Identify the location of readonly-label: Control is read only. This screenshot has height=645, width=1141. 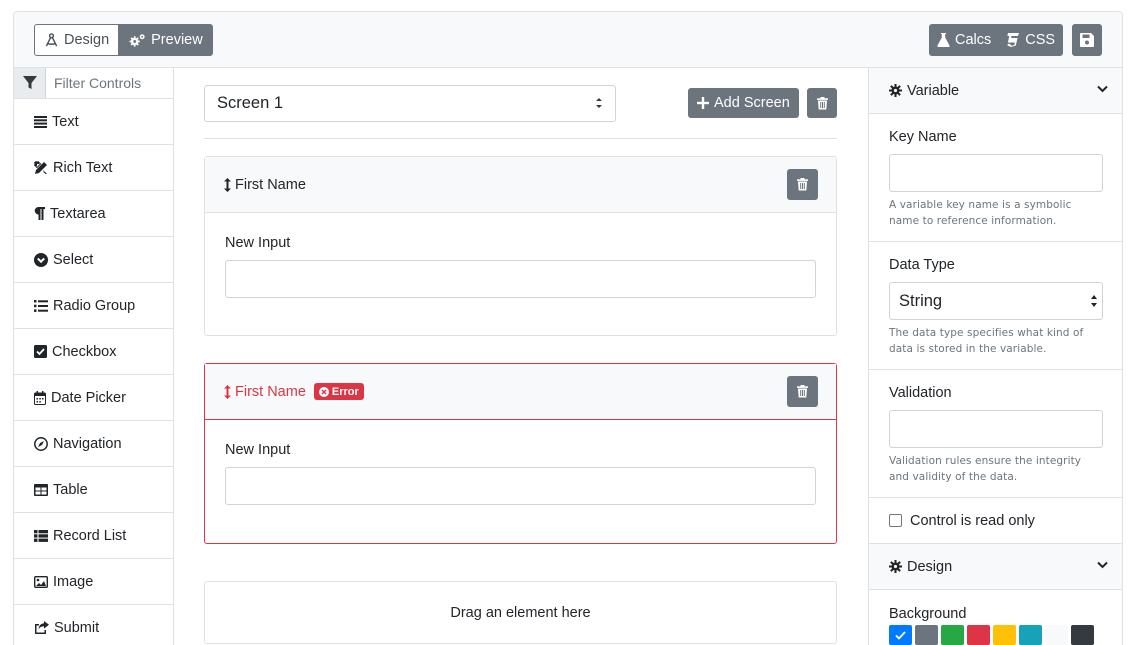
(972, 521).